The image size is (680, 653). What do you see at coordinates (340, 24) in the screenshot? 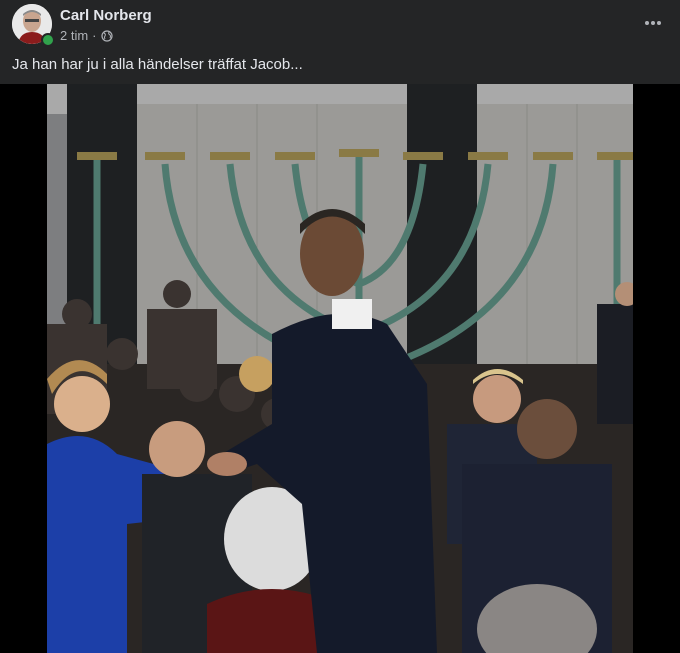
I see `post-header: Carl Norberg 2 tim ·` at bounding box center [340, 24].